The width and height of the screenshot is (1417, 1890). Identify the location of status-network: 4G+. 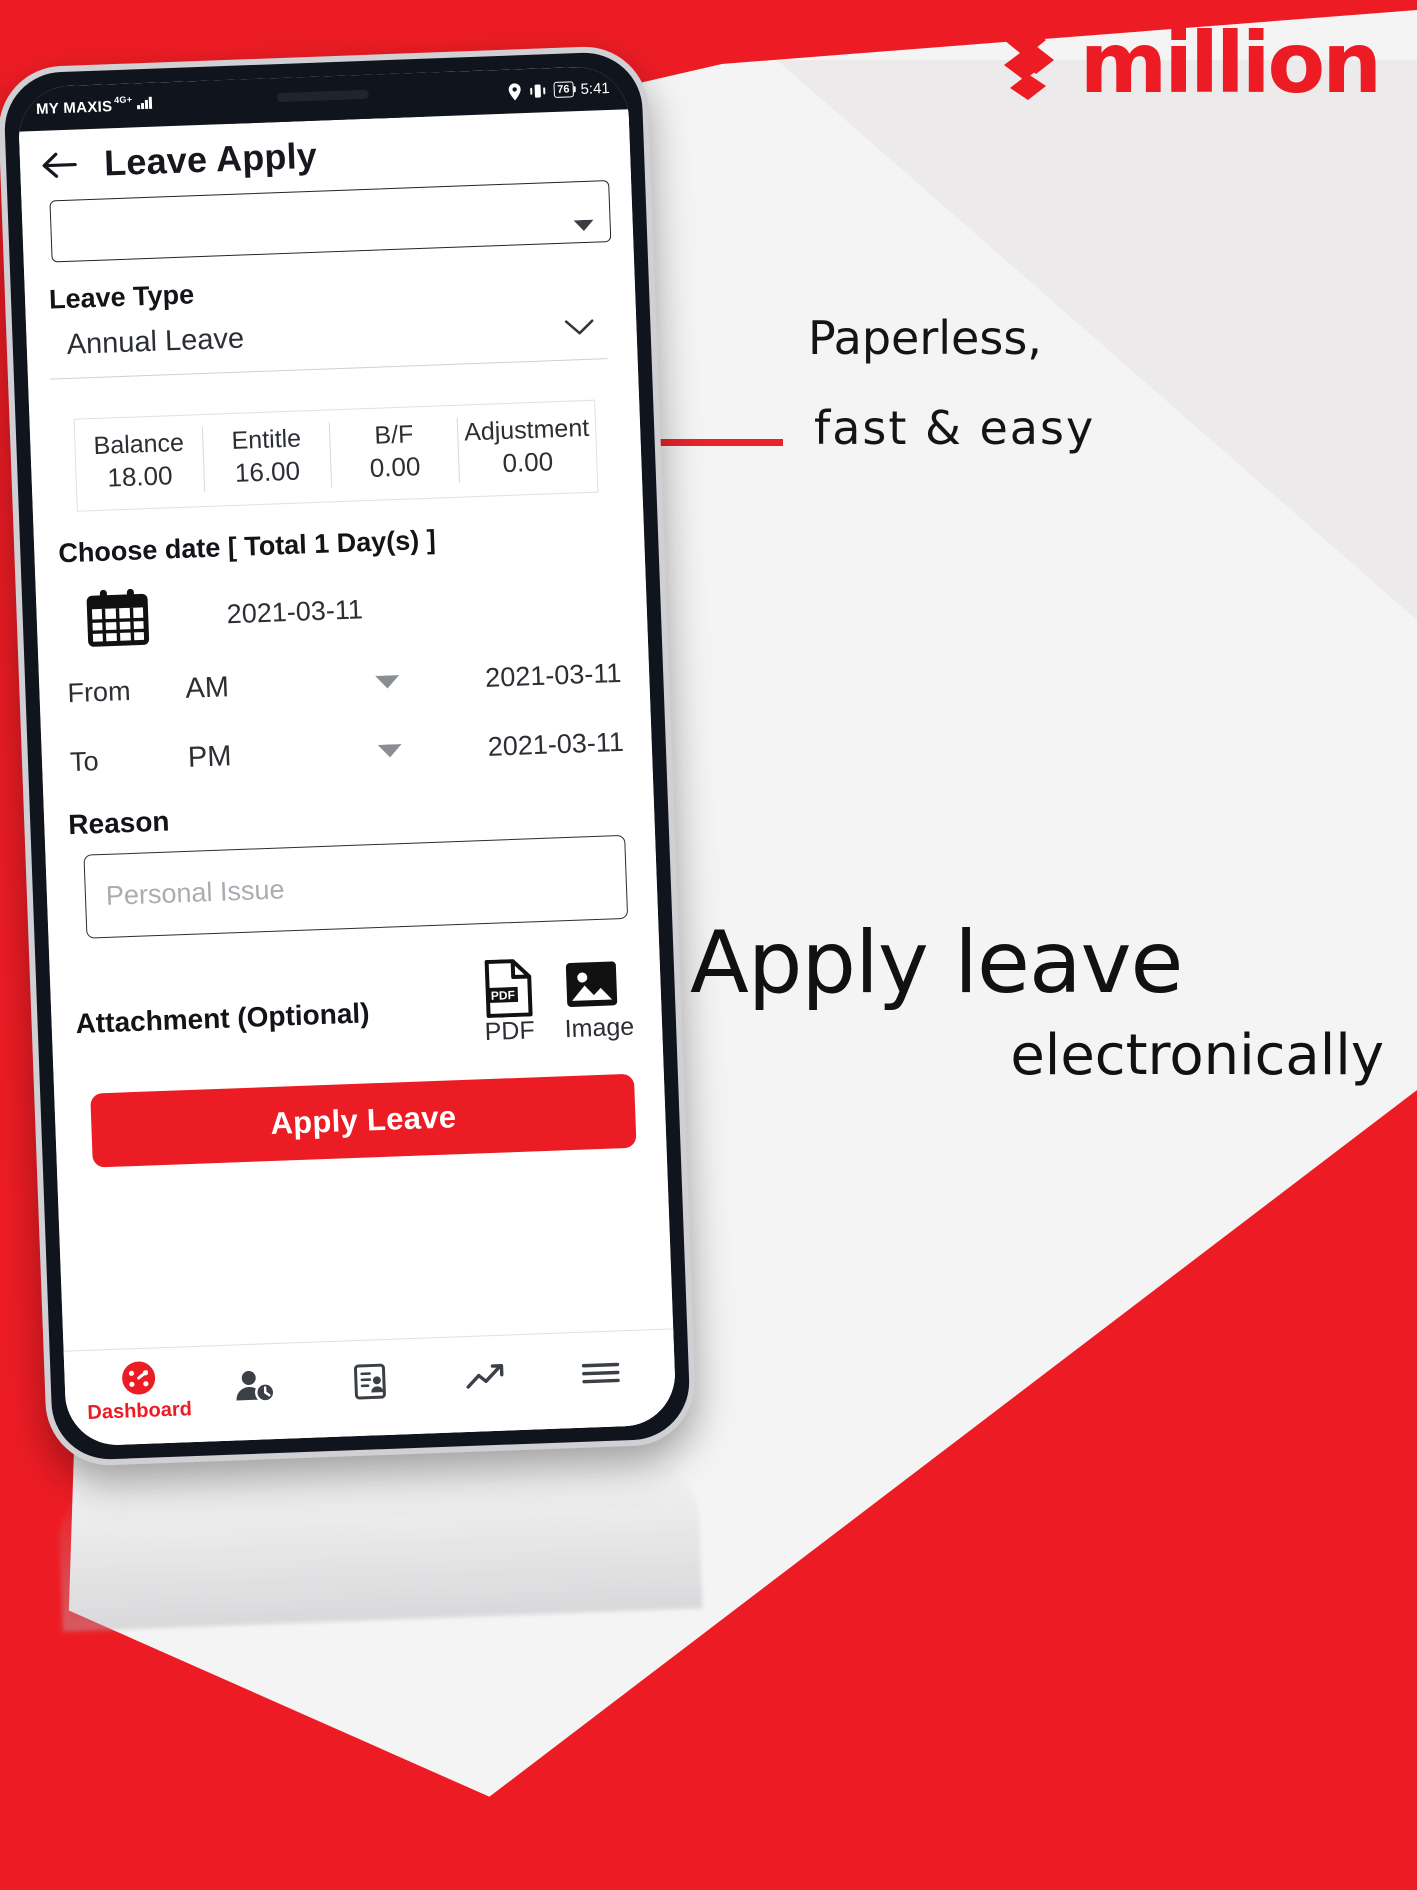
(123, 99).